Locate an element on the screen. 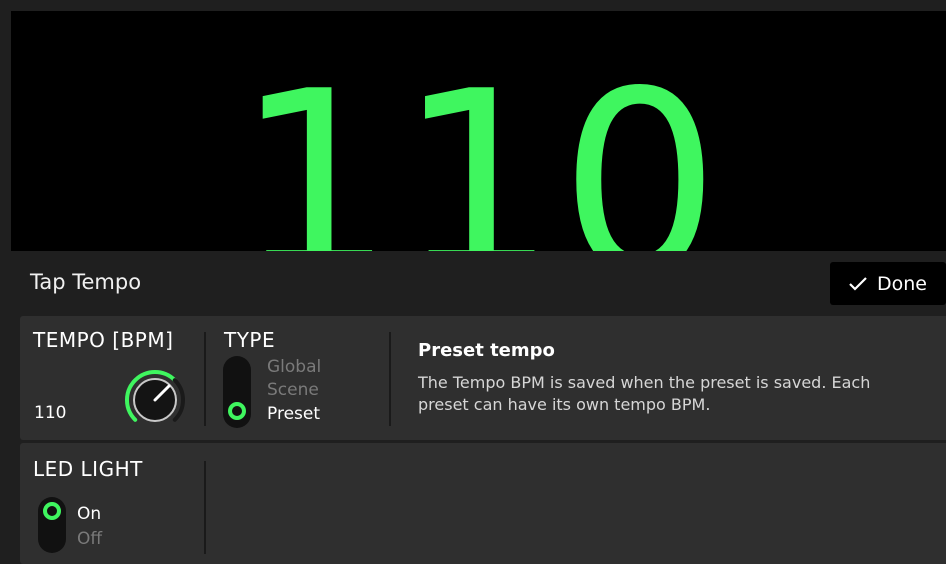  type-option-global: Global is located at coordinates (294, 367).